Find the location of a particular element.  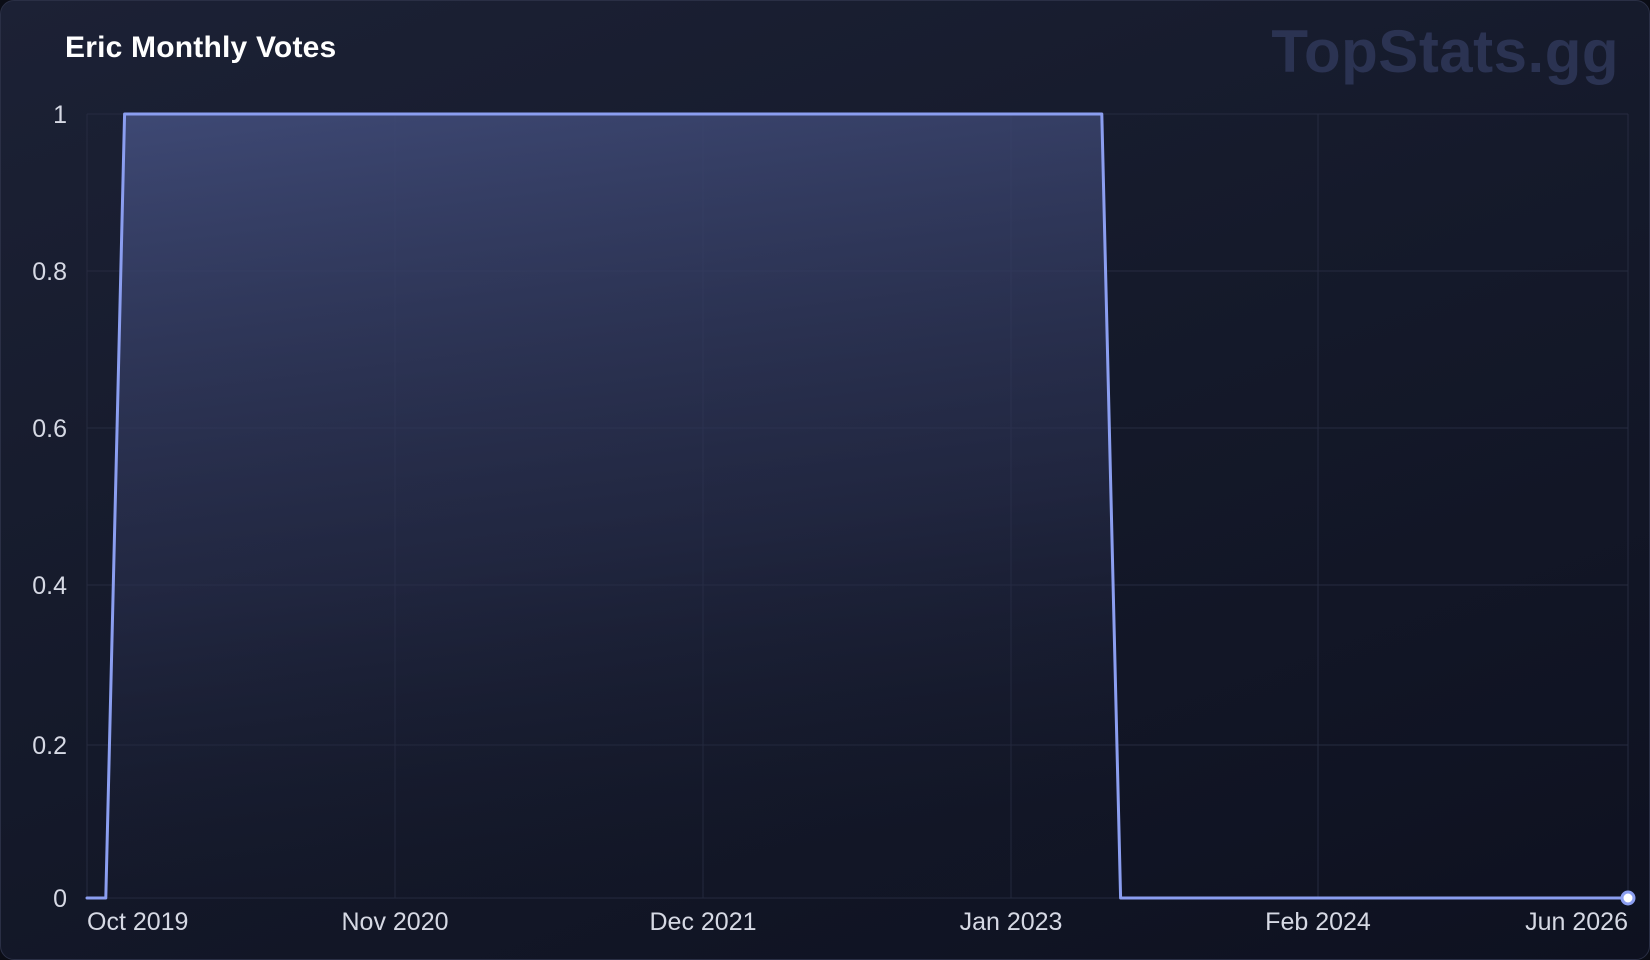

x-tick-label: Dec 2021 is located at coordinates (702, 922).